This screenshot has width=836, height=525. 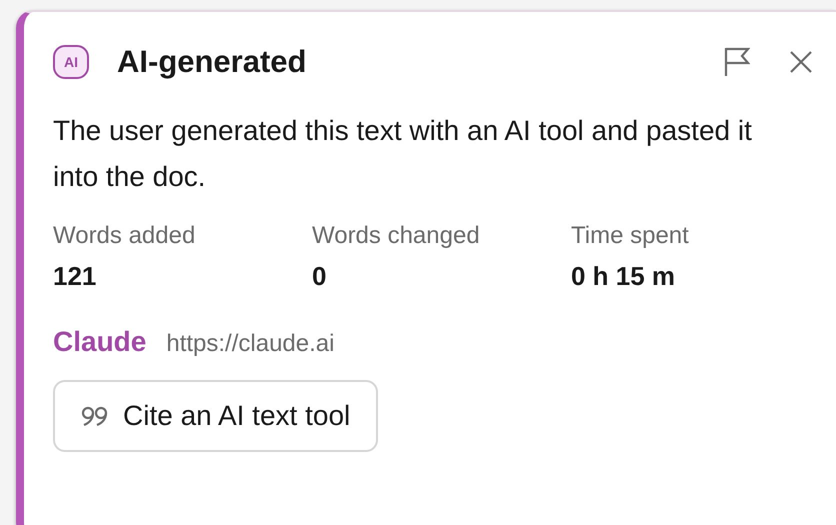 I want to click on ai-badge-icon: AI, so click(x=71, y=62).